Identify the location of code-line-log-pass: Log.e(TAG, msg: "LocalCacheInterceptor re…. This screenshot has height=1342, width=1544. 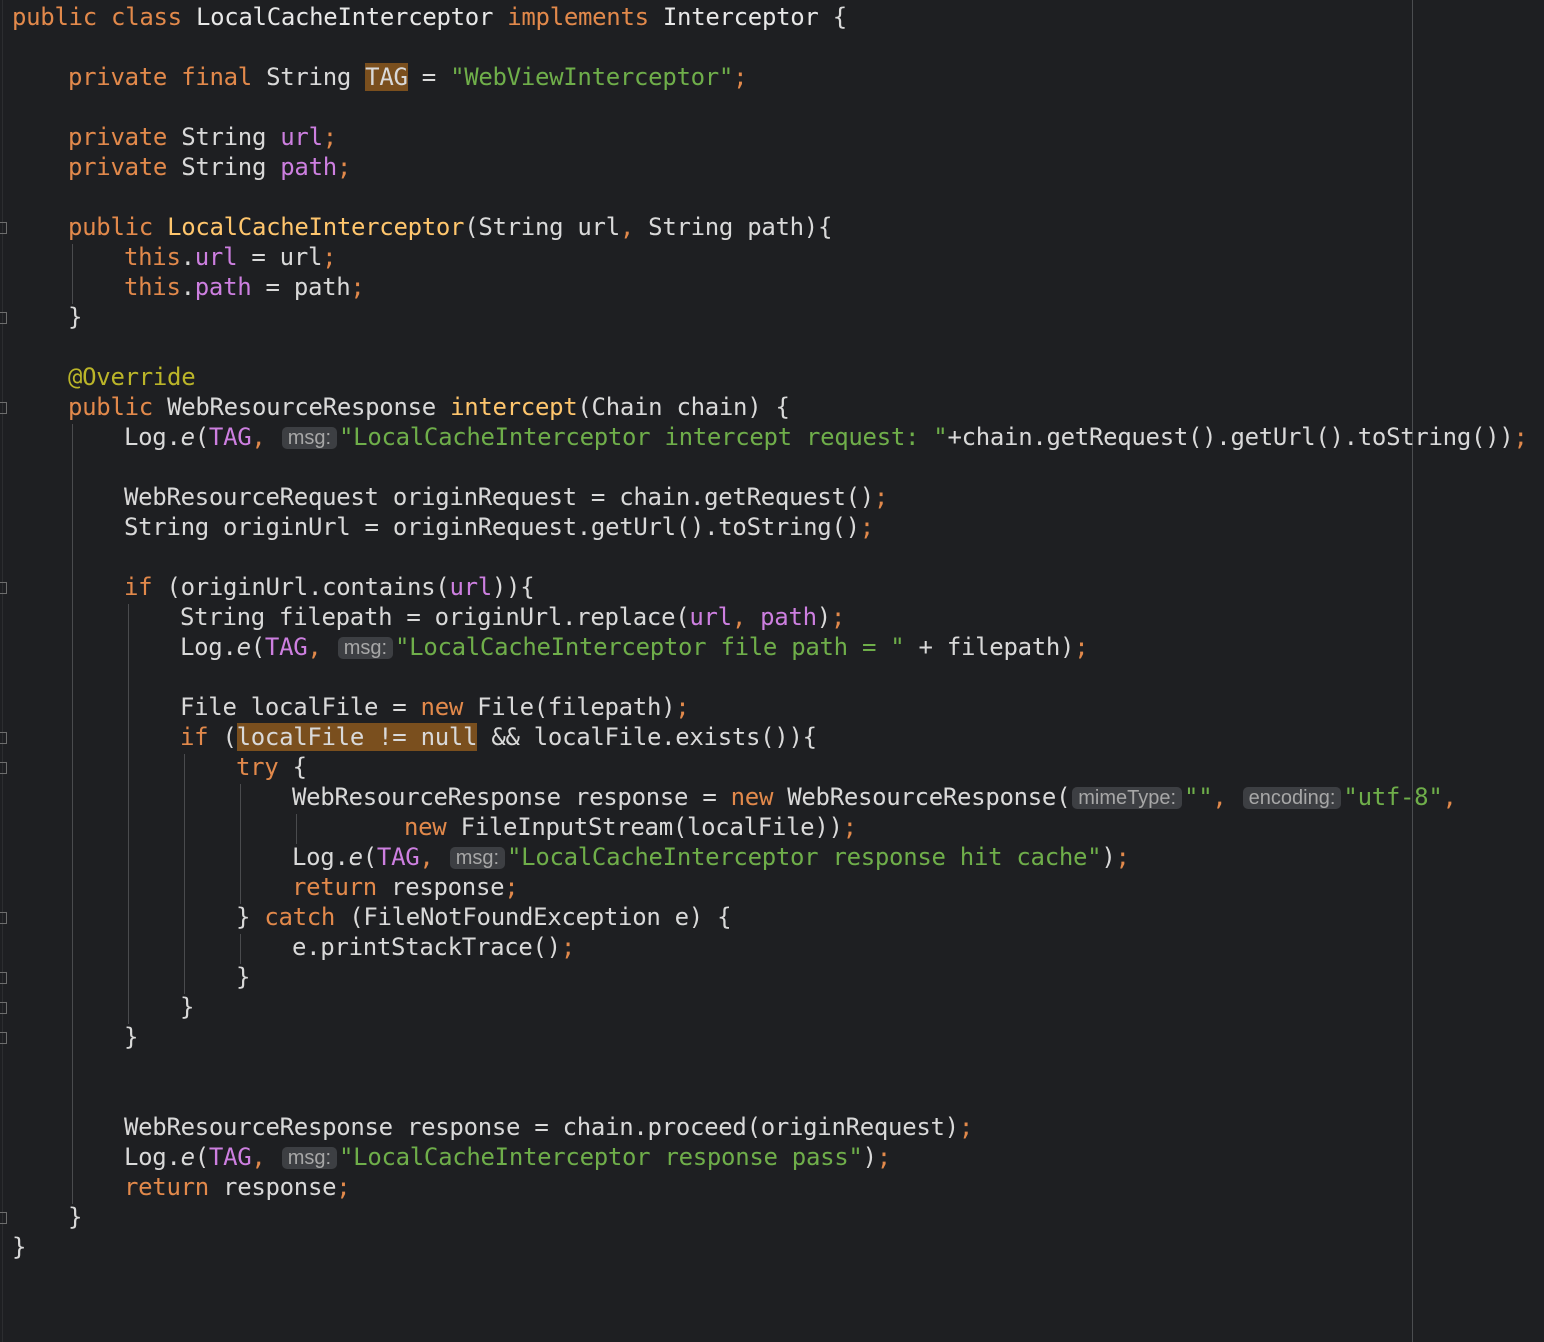
(507, 1157).